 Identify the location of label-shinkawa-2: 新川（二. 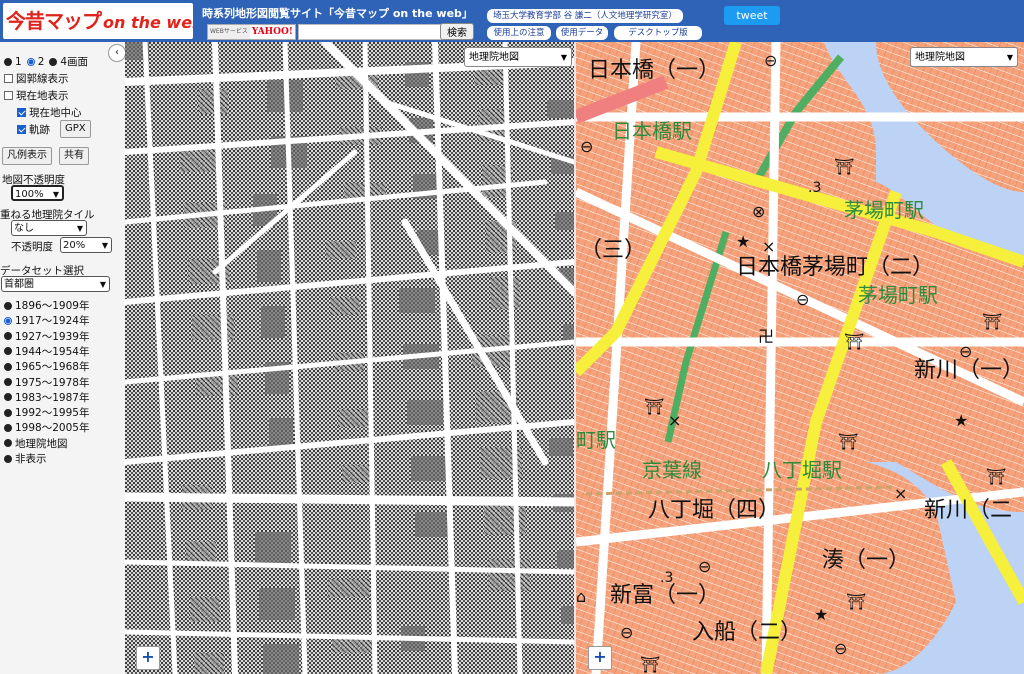
(968, 510).